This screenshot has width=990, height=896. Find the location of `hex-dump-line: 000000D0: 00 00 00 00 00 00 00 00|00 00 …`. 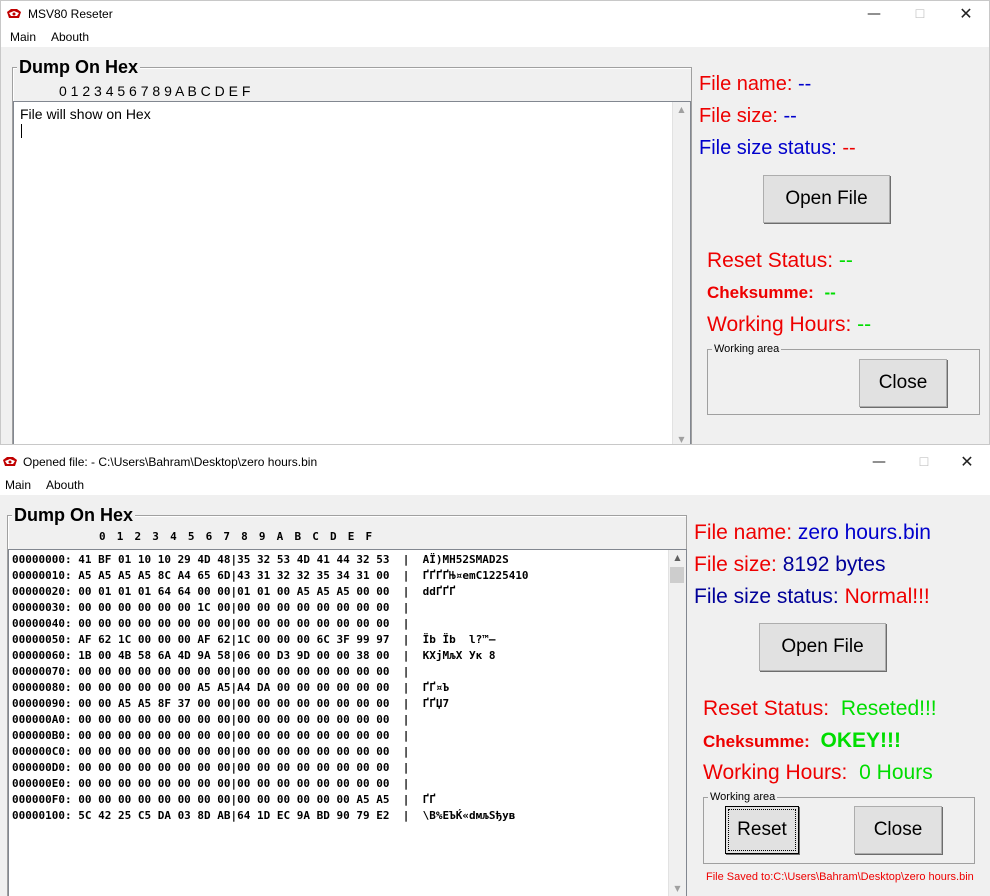

hex-dump-line: 000000D0: 00 00 00 00 00 00 00 00|00 00 … is located at coordinates (211, 767).